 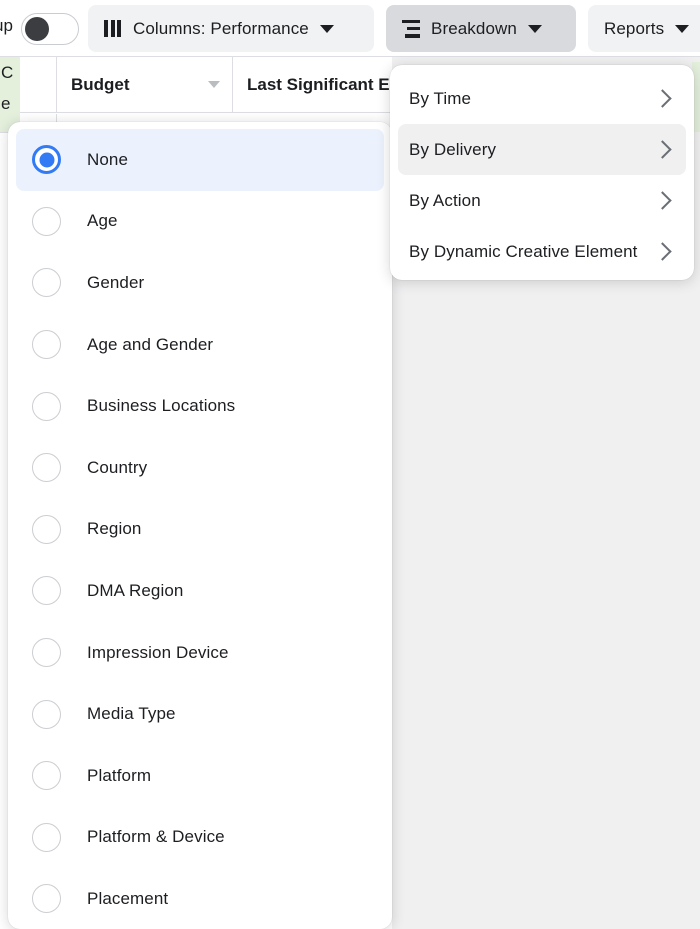 I want to click on breakdown-option-row: Age and Gender, so click(x=200, y=345).